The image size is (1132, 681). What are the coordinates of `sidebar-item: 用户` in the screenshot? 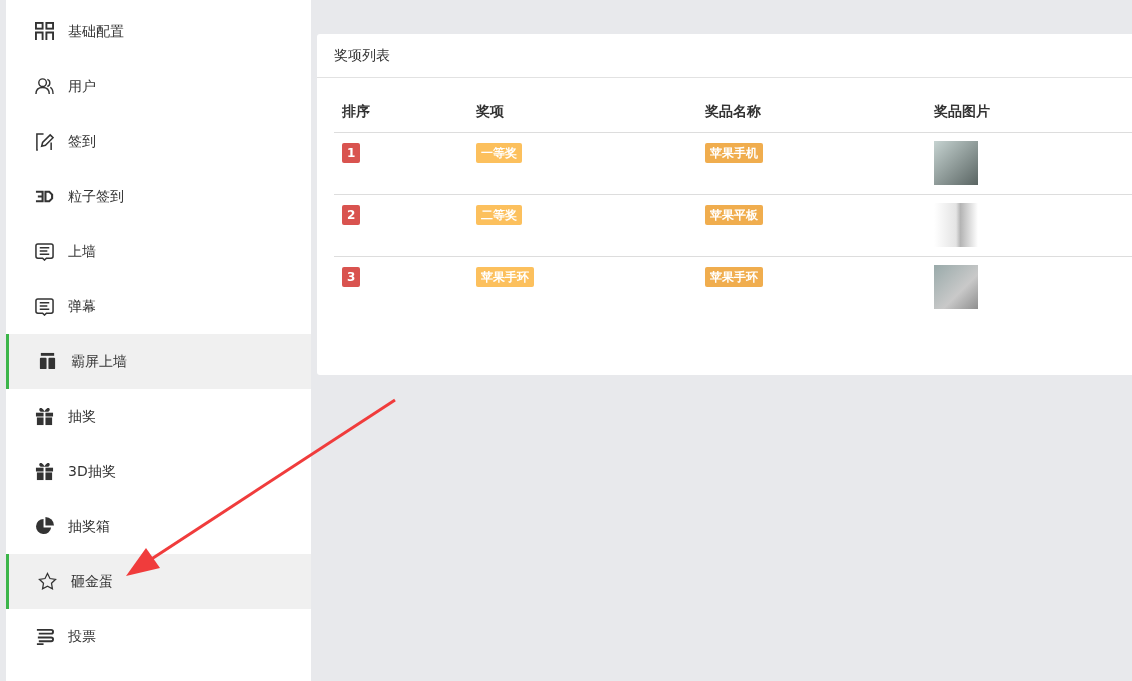 It's located at (158, 86).